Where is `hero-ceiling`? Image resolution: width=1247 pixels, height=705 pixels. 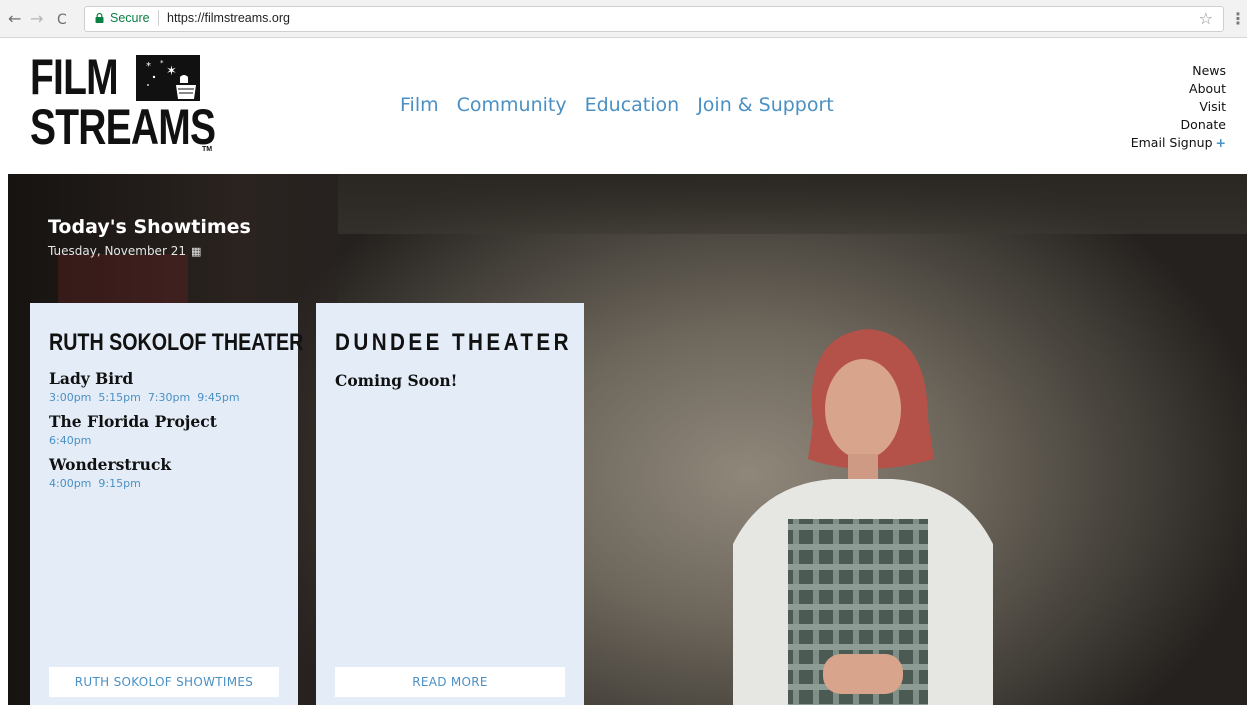 hero-ceiling is located at coordinates (792, 204).